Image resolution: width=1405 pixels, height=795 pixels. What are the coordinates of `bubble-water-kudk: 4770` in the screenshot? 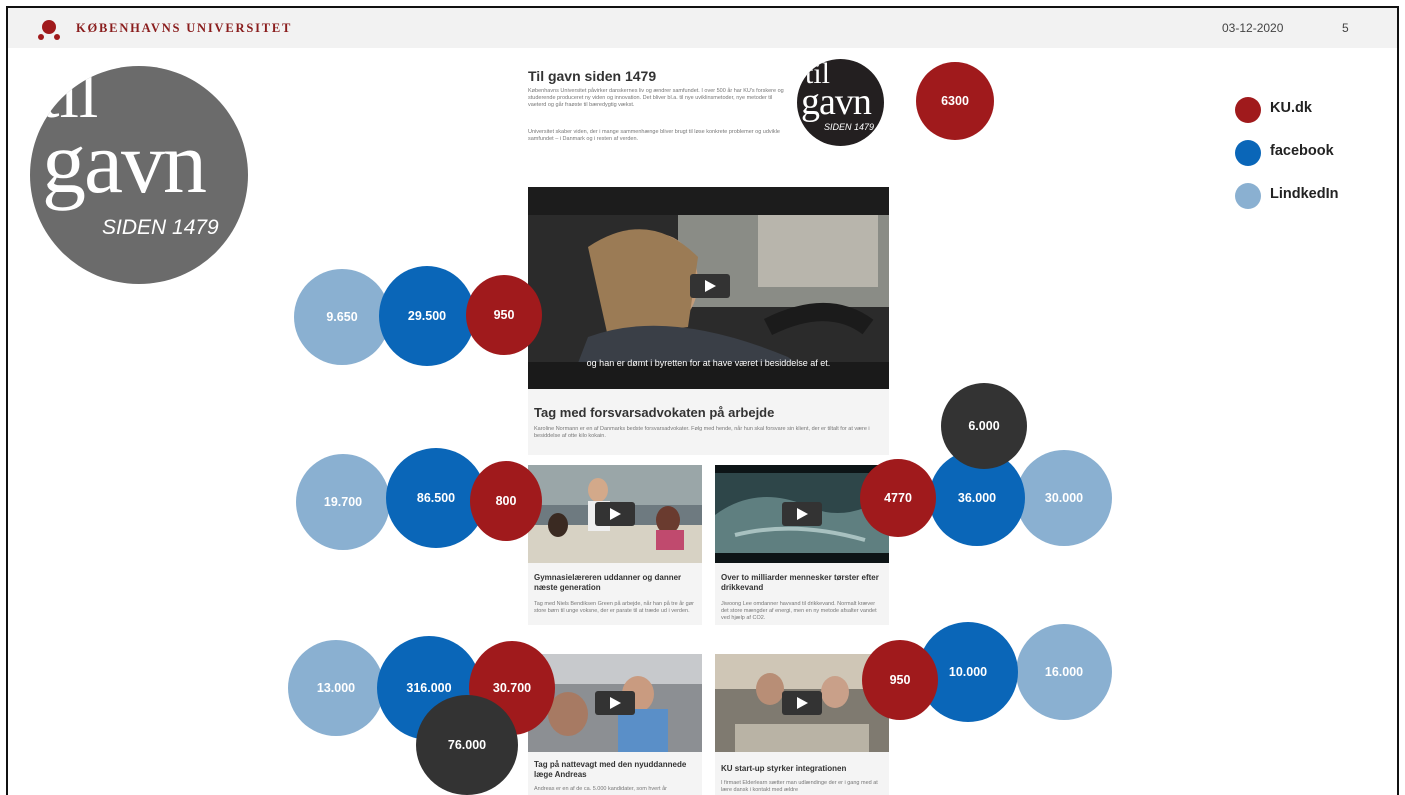 It's located at (898, 498).